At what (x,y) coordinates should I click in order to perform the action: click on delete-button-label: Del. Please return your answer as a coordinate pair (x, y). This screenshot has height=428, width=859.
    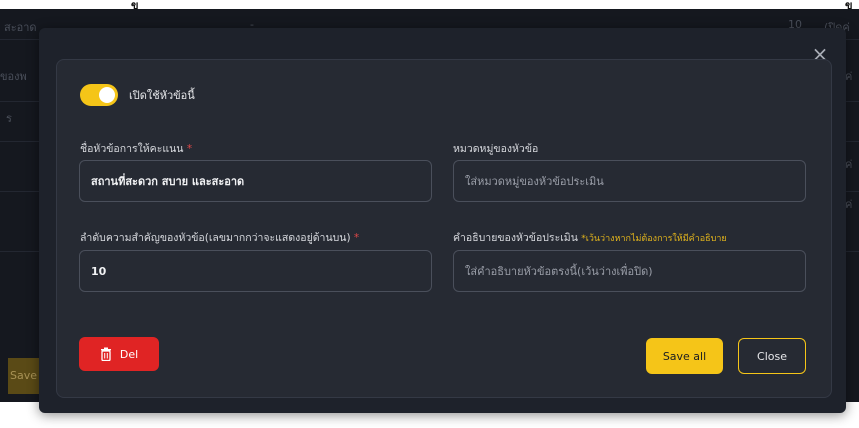
    Looking at the image, I should click on (129, 354).